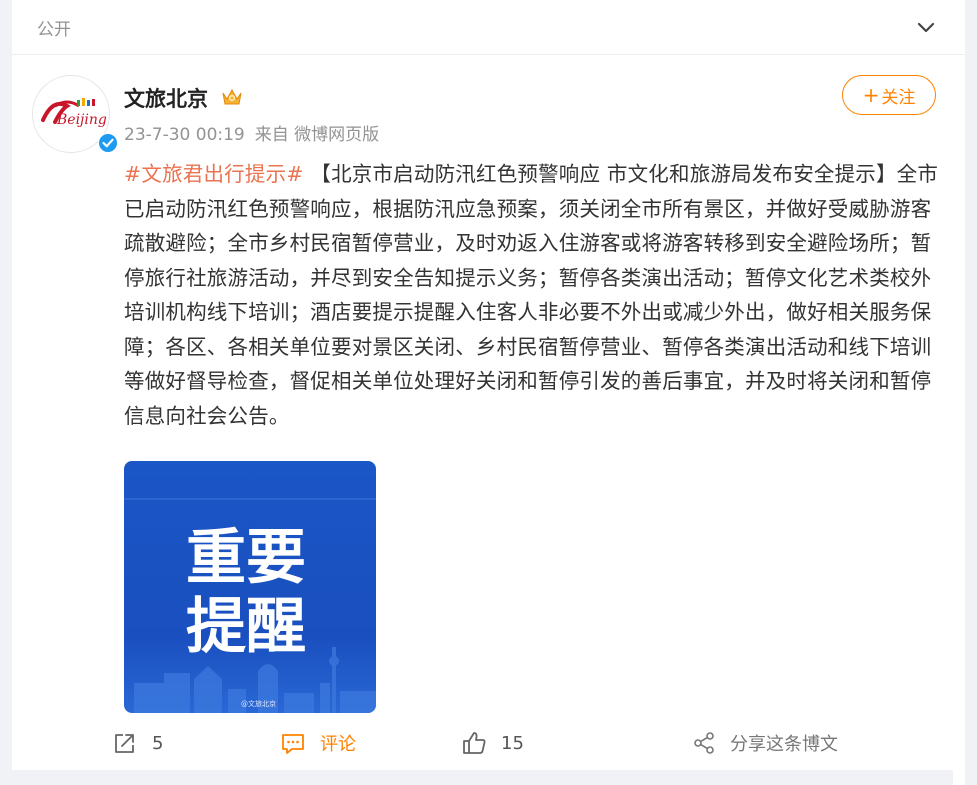 The width and height of the screenshot is (977, 785). I want to click on share-button: 分享这条博文, so click(765, 743).